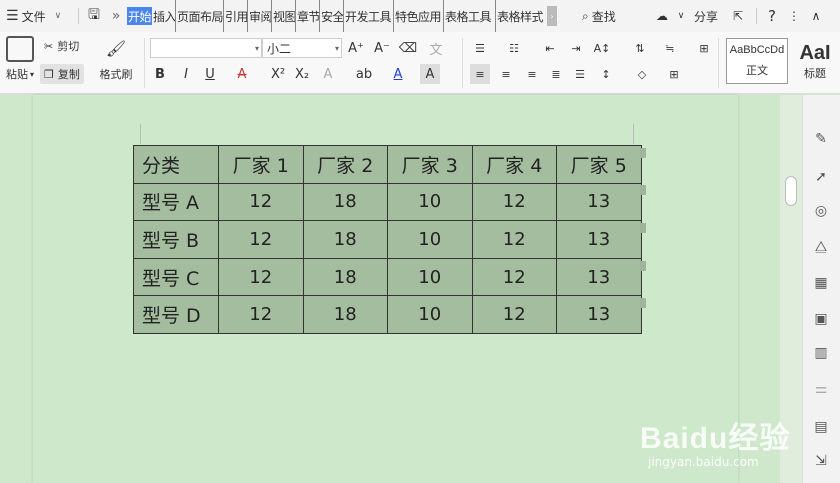 Image resolution: width=840 pixels, height=483 pixels. I want to click on format-painter-button: 格式刷, so click(116, 74).